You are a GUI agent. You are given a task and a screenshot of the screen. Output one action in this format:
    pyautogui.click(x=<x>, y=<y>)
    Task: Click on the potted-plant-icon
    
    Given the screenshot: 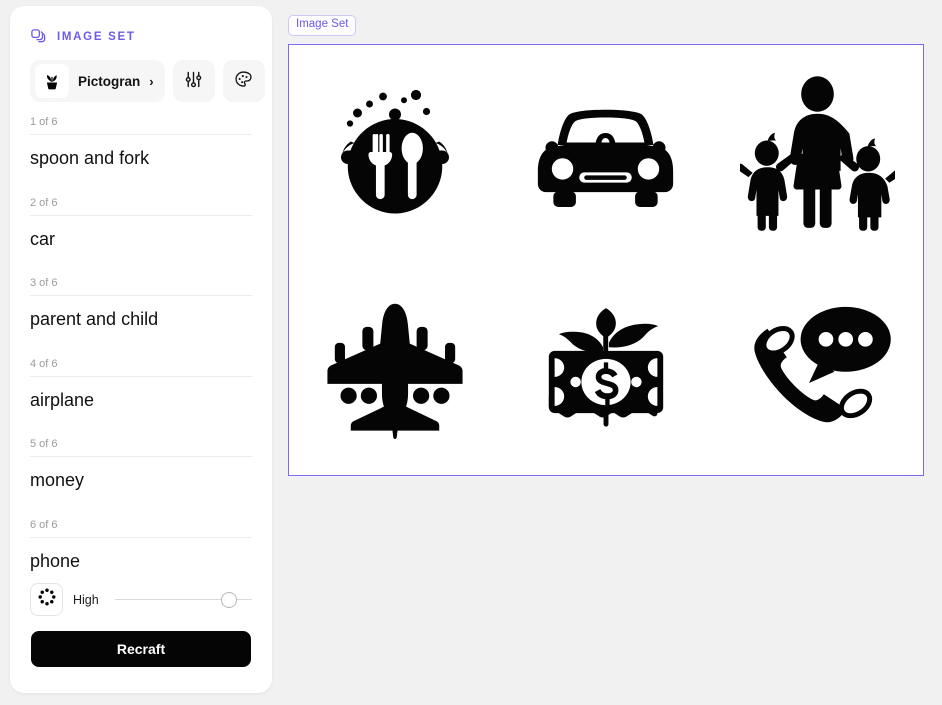 What is the action you would take?
    pyautogui.click(x=52, y=81)
    